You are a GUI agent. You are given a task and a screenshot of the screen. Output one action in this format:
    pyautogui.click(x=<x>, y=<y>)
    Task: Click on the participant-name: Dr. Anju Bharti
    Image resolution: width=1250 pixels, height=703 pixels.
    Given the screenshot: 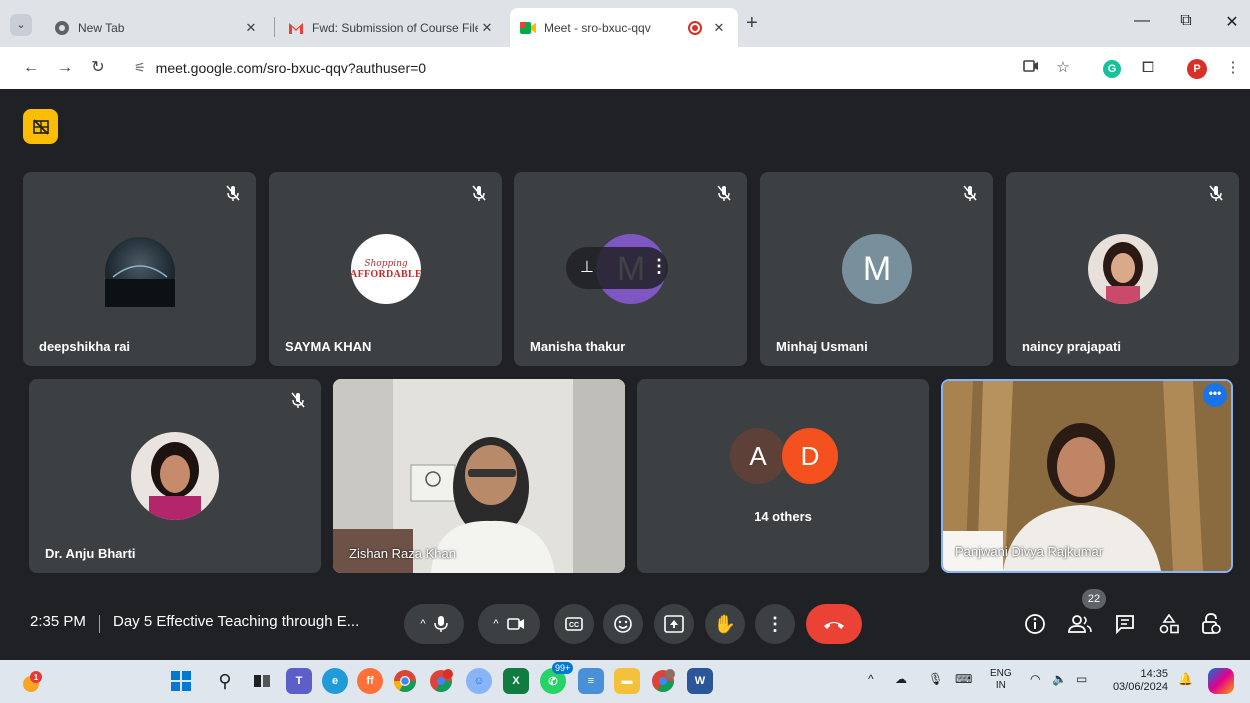 What is the action you would take?
    pyautogui.click(x=90, y=553)
    